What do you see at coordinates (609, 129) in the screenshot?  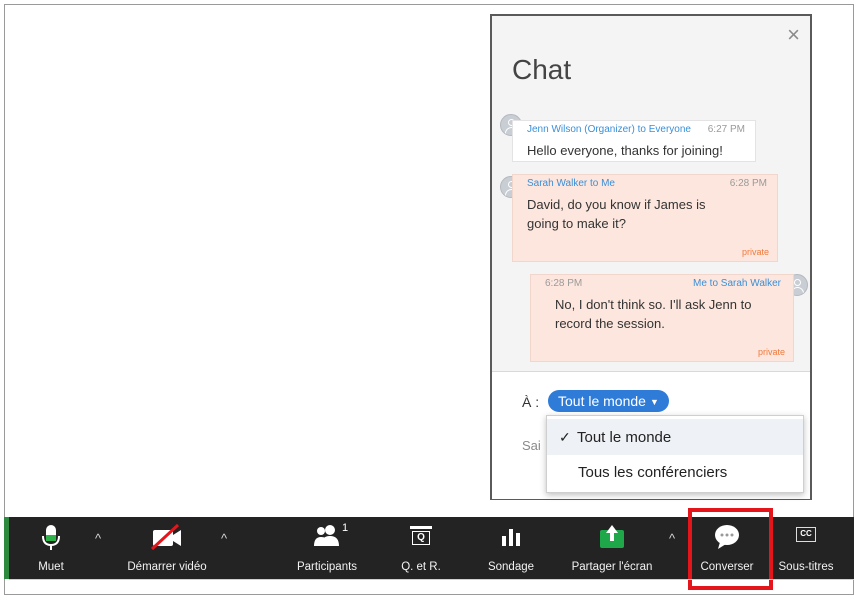 I see `message-sender: Jenn Wilson (Organizer) to Everyone` at bounding box center [609, 129].